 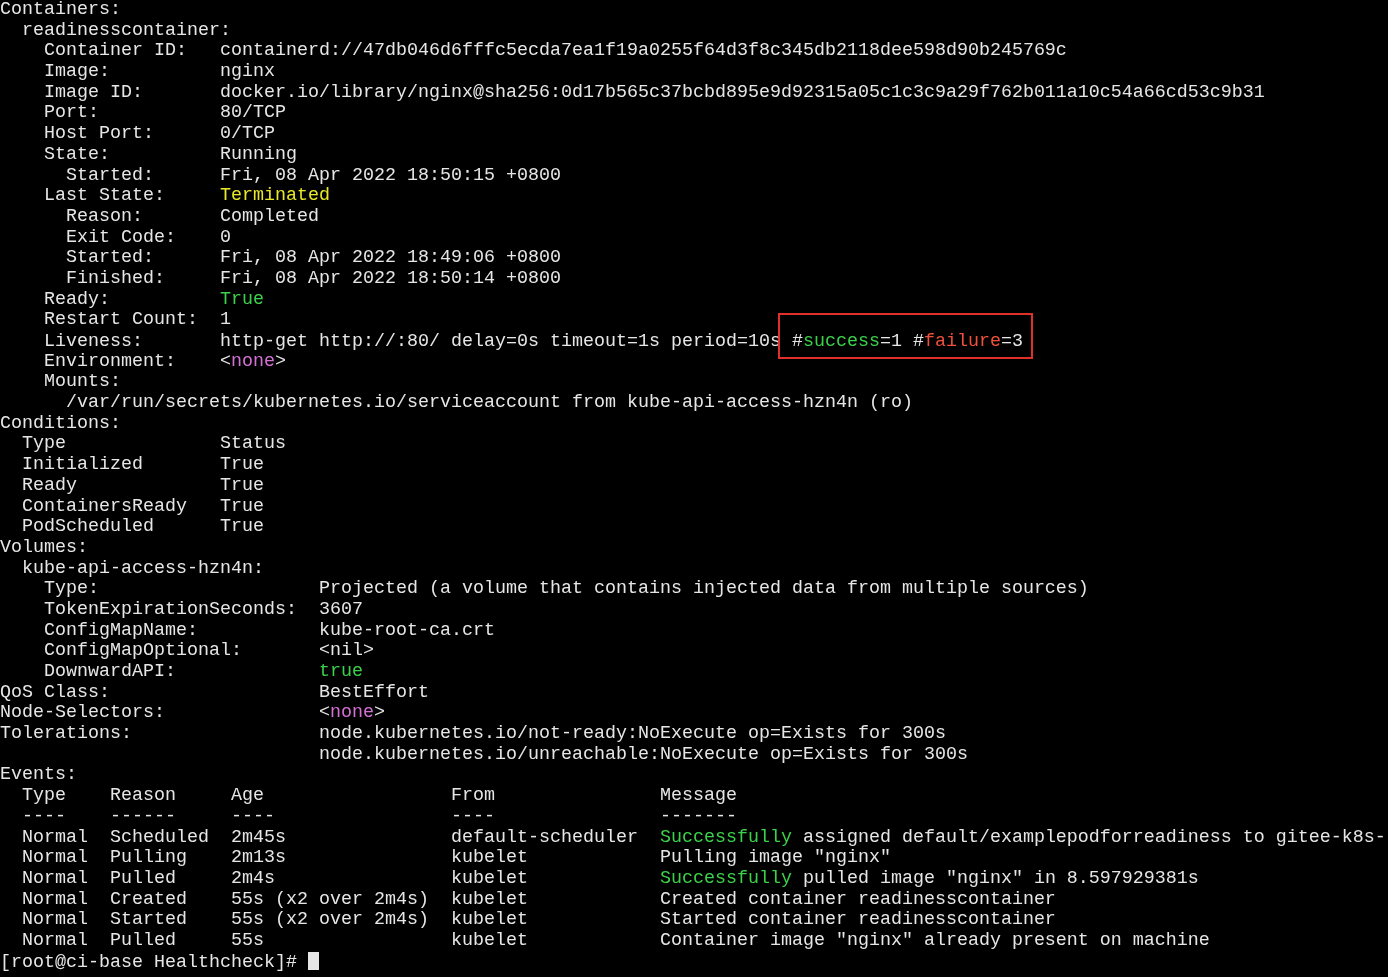 I want to click on terminal-line: Started: Fri, 08 Apr 2022 18:50:15 +0800, so click(x=313, y=176).